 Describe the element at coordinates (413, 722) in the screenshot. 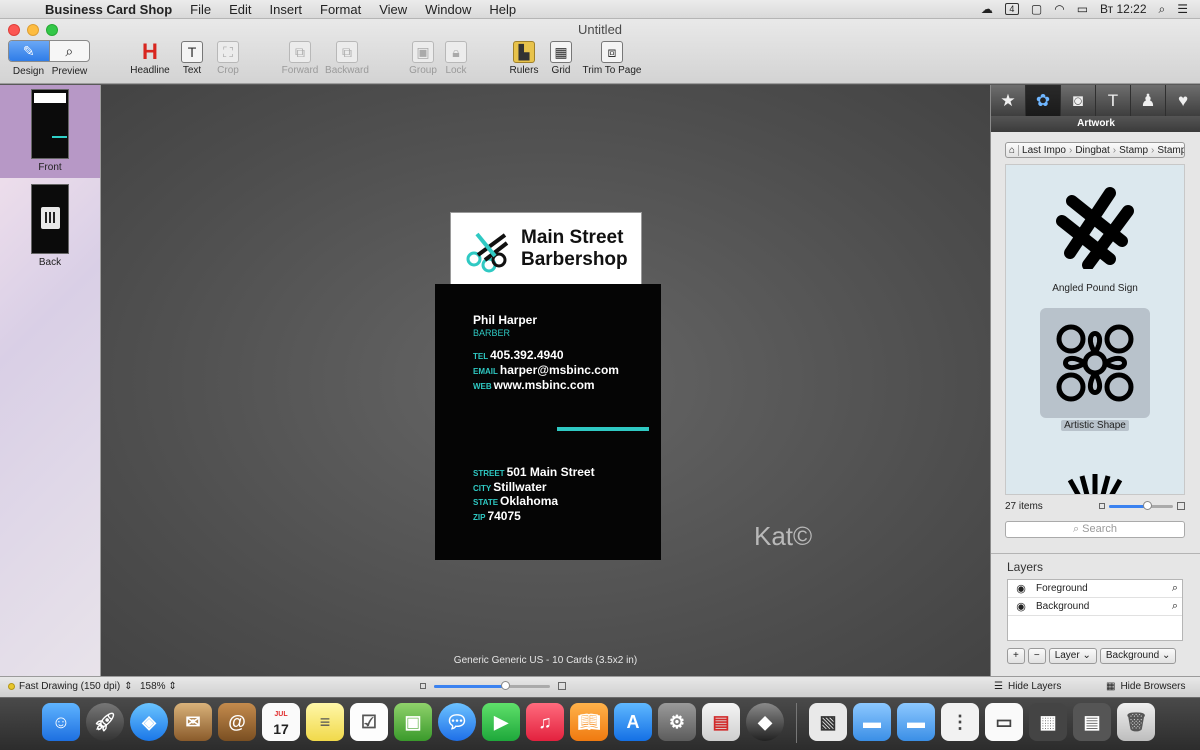

I see `preview-app-icon: ▣` at that location.